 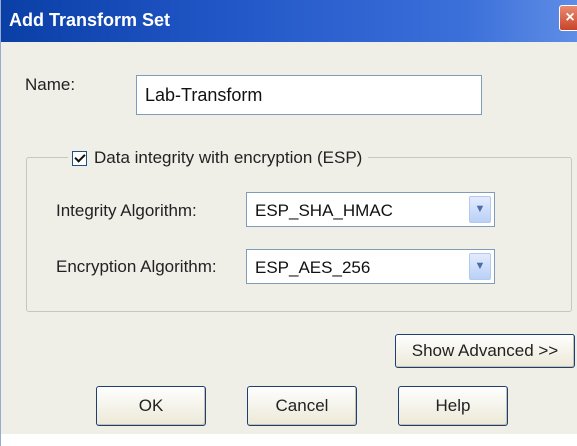 What do you see at coordinates (313, 267) in the screenshot?
I see `encryption-algorithm-value: ESP_AES_256` at bounding box center [313, 267].